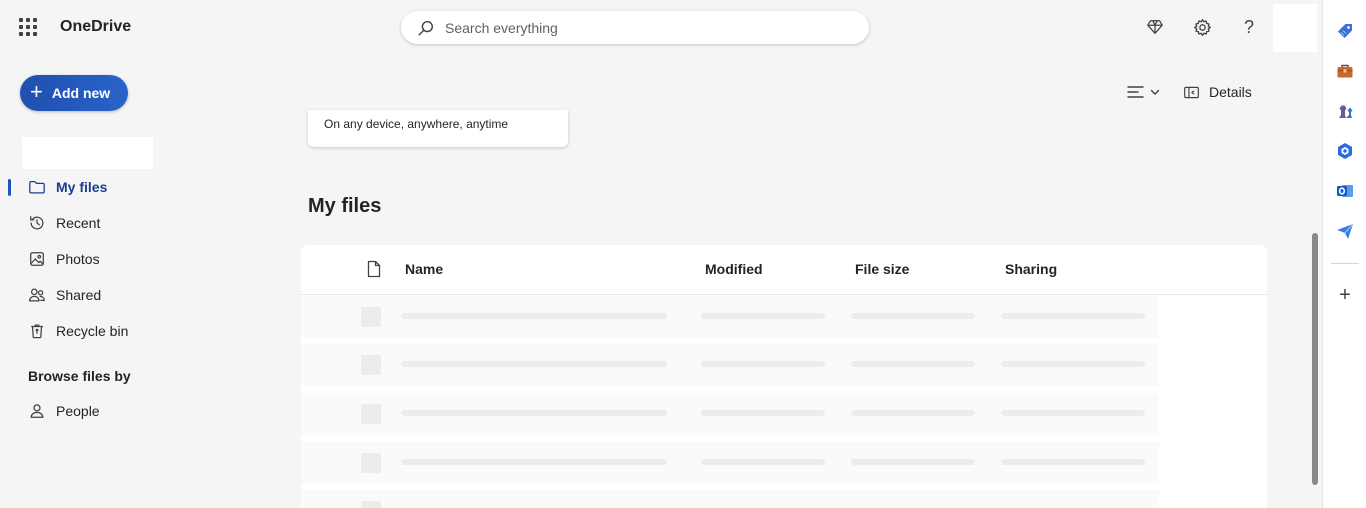  Describe the element at coordinates (81, 93) in the screenshot. I see `add-new-label: Add new` at that location.